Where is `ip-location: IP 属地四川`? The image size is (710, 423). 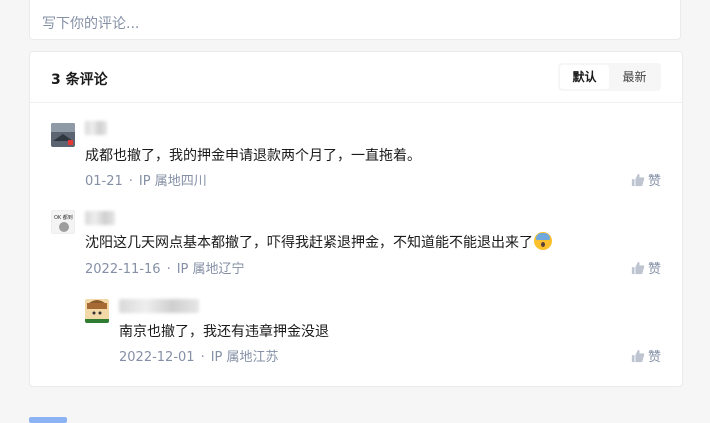
ip-location: IP 属地四川 is located at coordinates (172, 181).